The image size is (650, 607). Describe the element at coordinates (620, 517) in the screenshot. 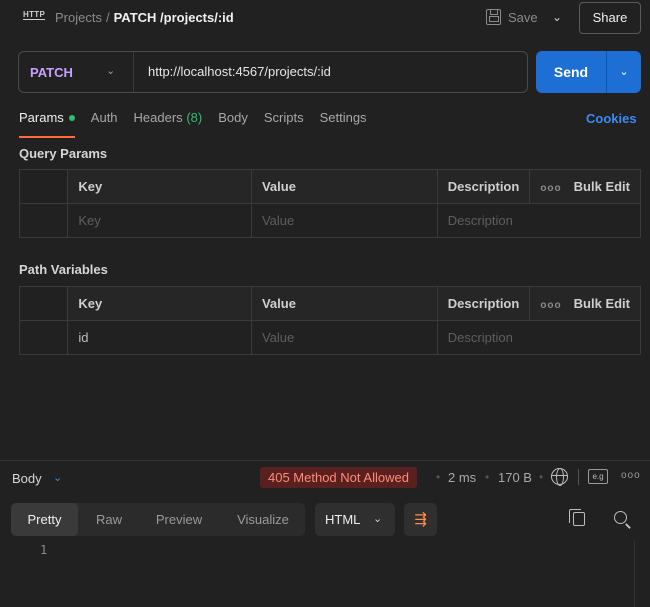

I see `search-icon` at that location.